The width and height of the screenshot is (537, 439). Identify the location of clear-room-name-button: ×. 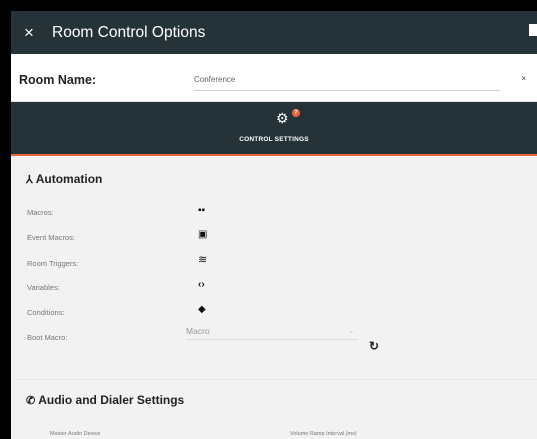
(523, 78).